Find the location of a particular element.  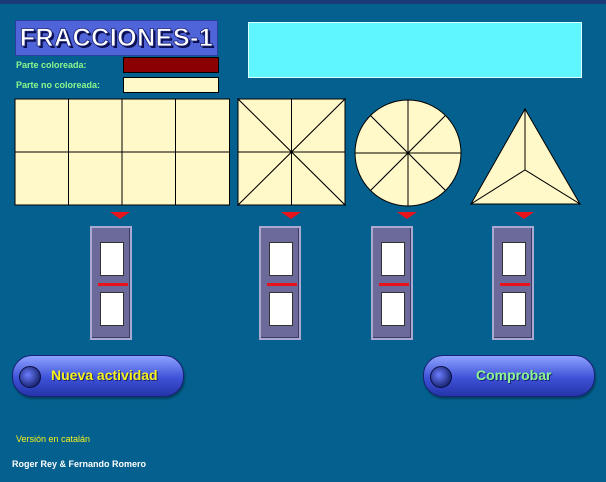

top-bar is located at coordinates (303, 2).